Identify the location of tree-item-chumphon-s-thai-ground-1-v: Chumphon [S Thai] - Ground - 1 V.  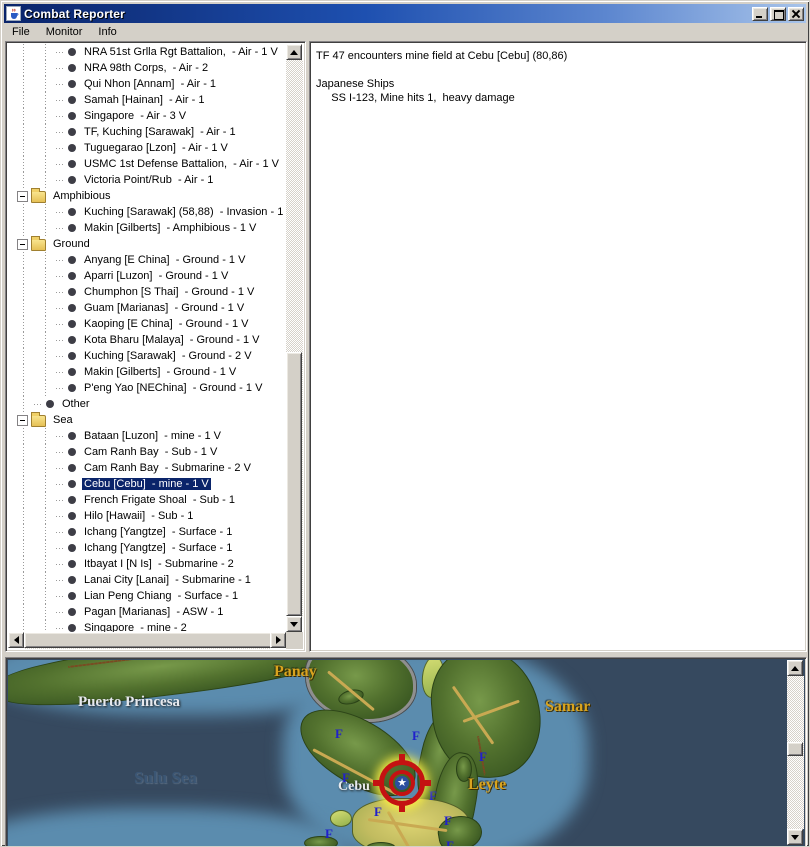
(149, 292).